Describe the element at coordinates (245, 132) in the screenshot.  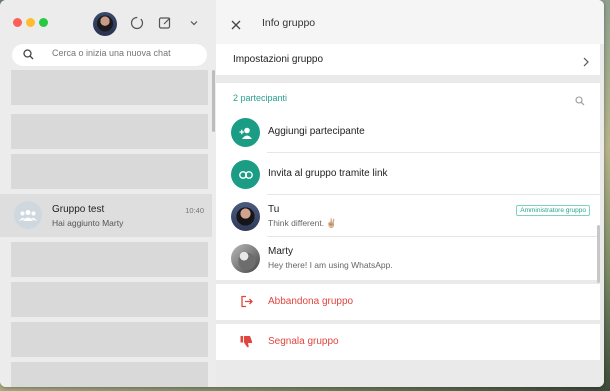
I see `add-person-icon` at that location.